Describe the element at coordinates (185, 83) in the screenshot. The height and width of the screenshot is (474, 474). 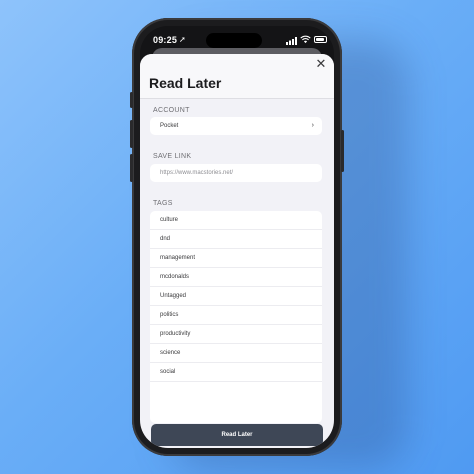
I see `page-title: Read Later` at that location.